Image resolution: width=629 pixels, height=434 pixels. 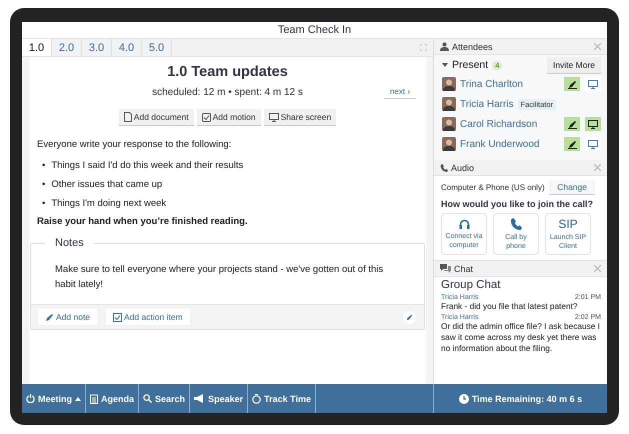 I want to click on screen-button: Share screen, so click(x=300, y=117).